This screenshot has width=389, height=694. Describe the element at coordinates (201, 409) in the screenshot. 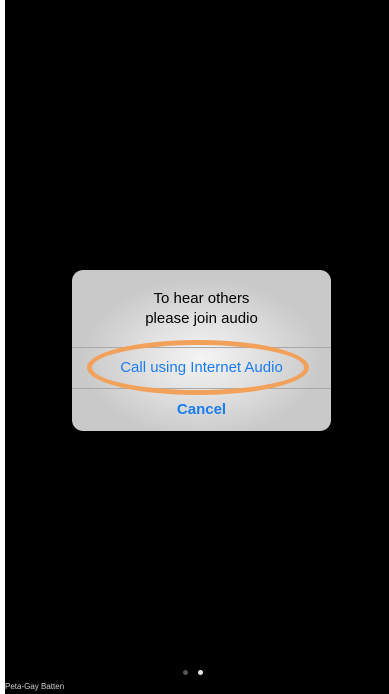

I see `cancel-button: Cancel` at that location.